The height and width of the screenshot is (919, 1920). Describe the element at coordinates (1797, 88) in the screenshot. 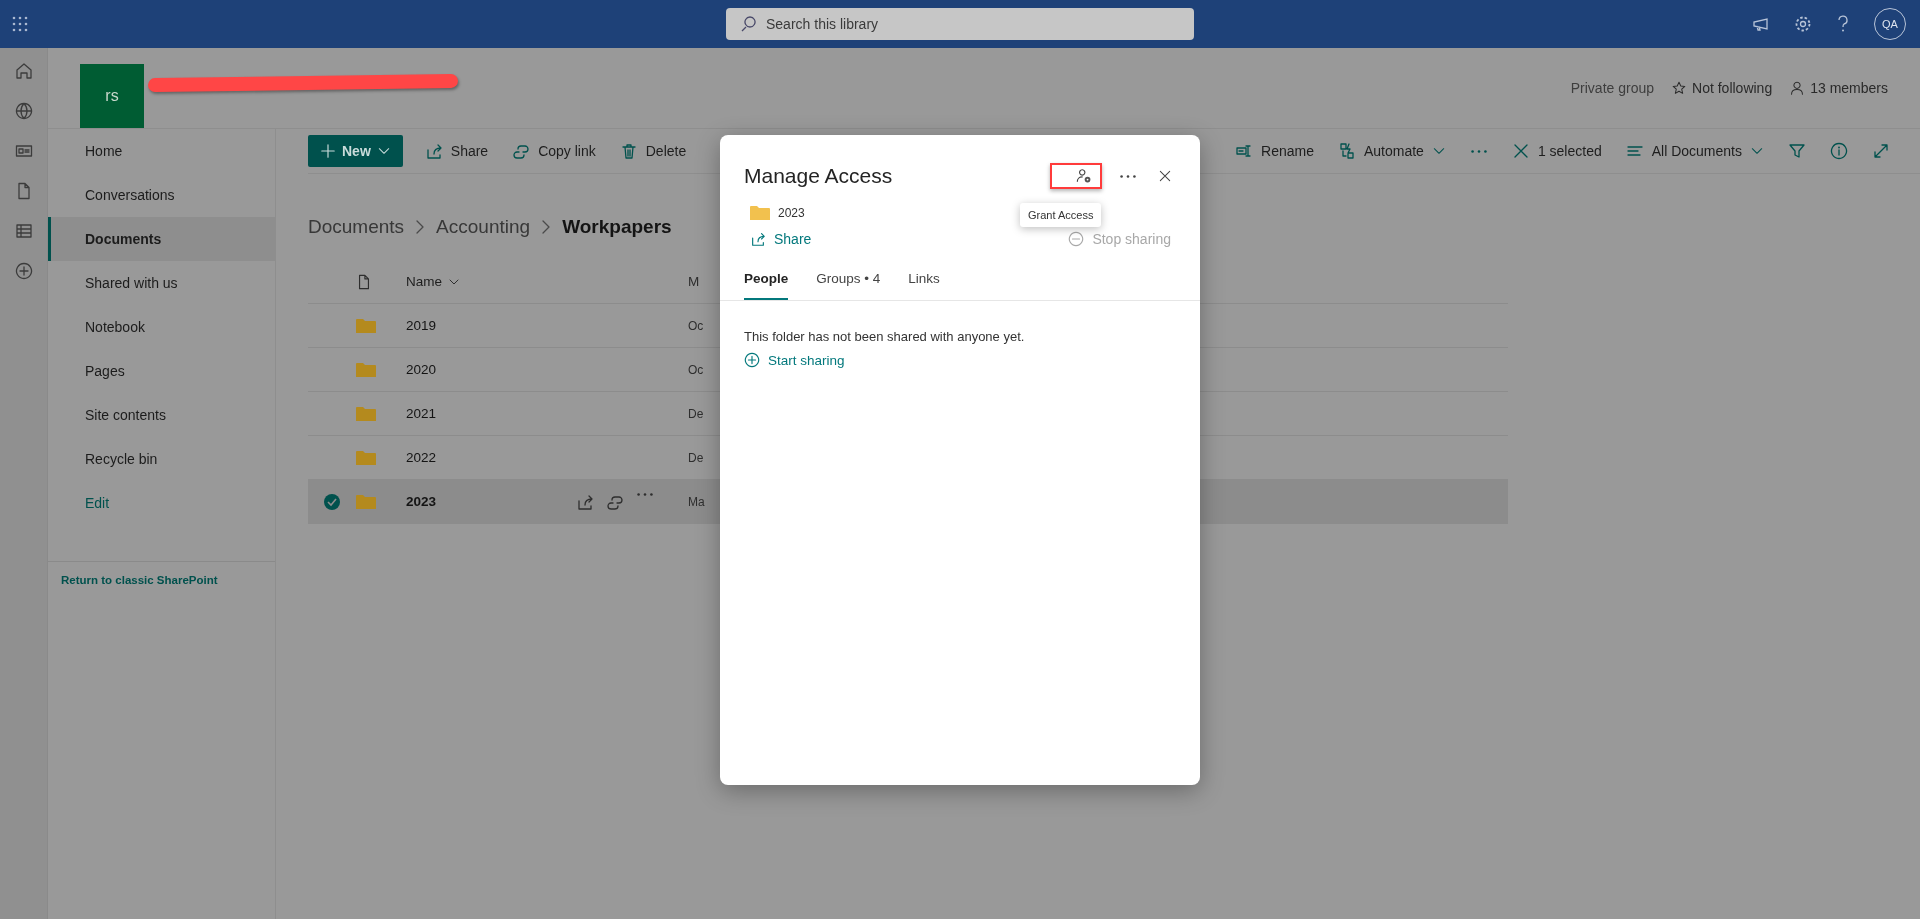

I see `person-icon` at that location.